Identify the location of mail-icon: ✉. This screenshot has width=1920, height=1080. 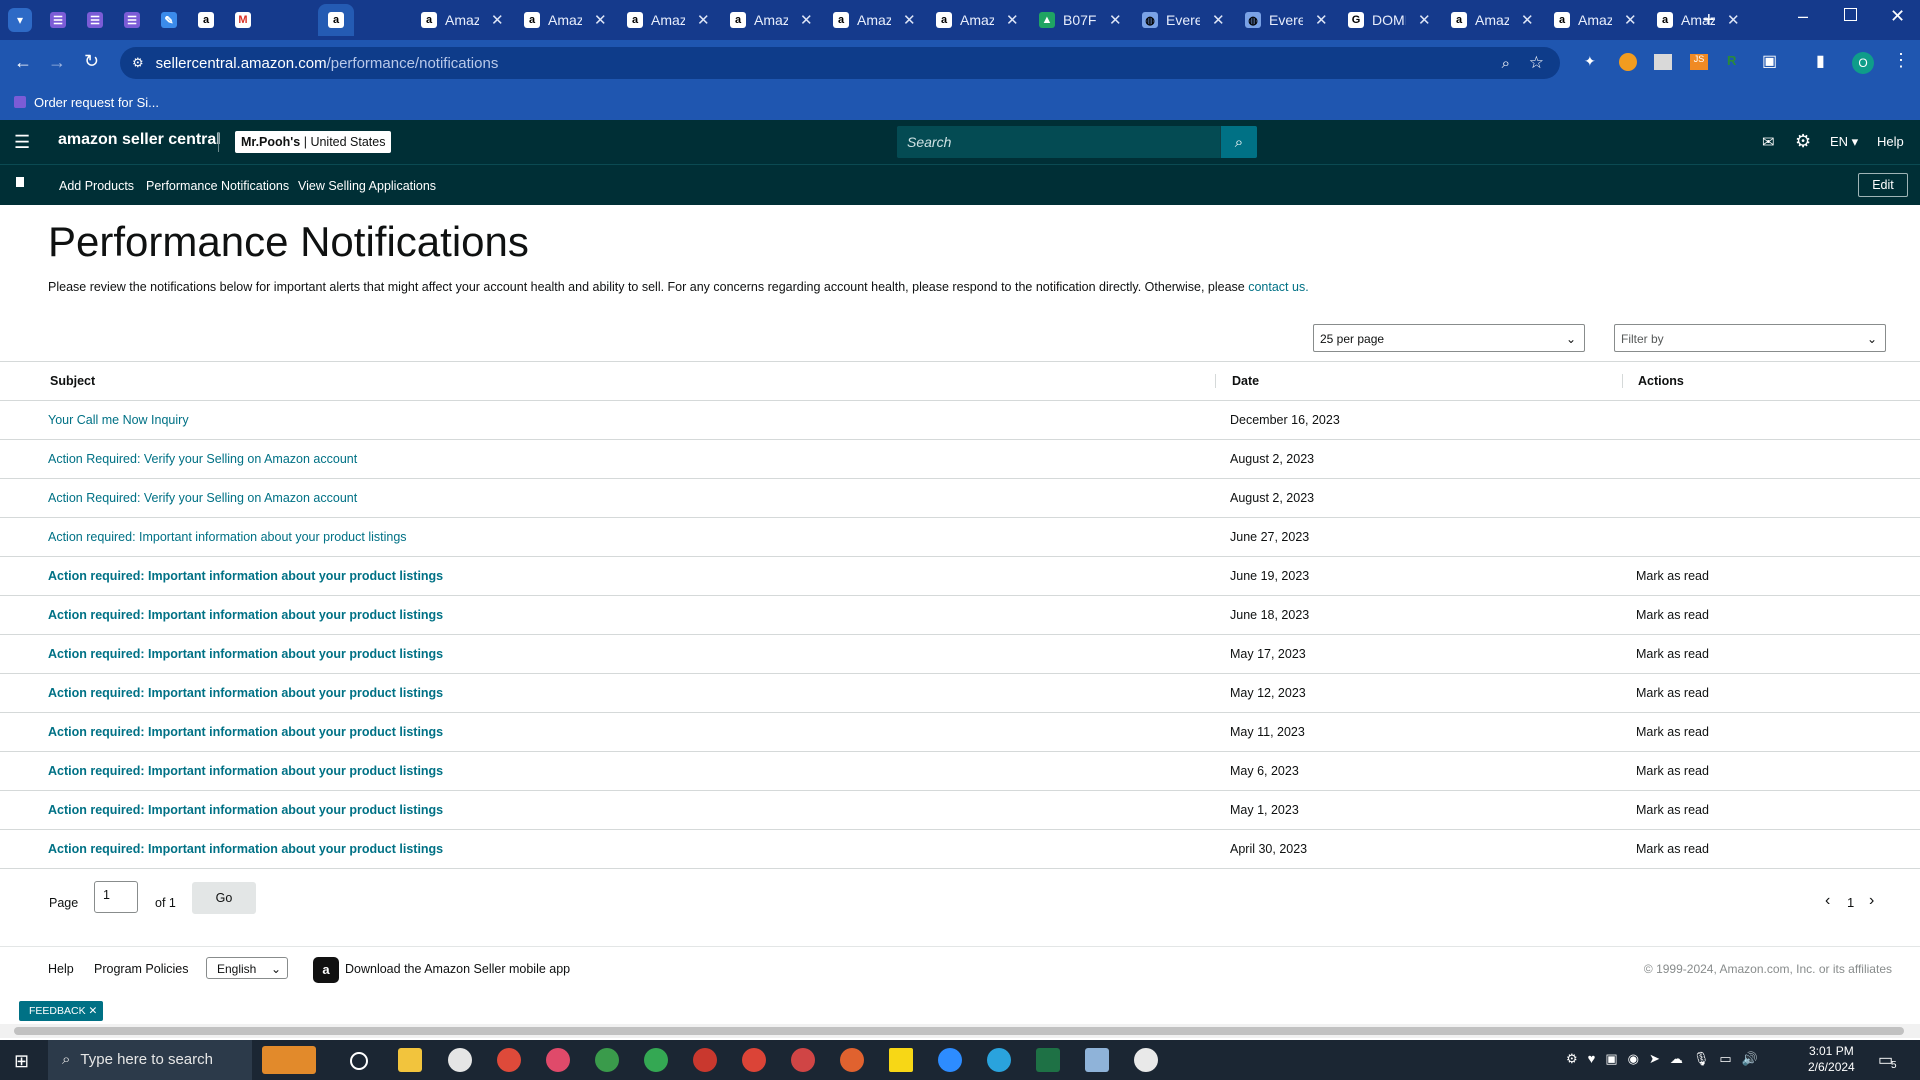
(1768, 142).